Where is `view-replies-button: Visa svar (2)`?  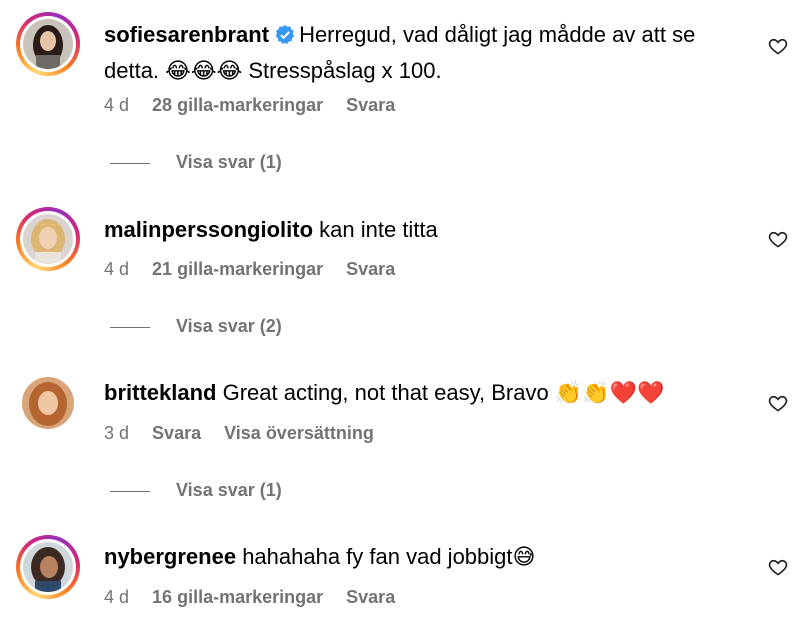 view-replies-button: Visa svar (2) is located at coordinates (196, 326).